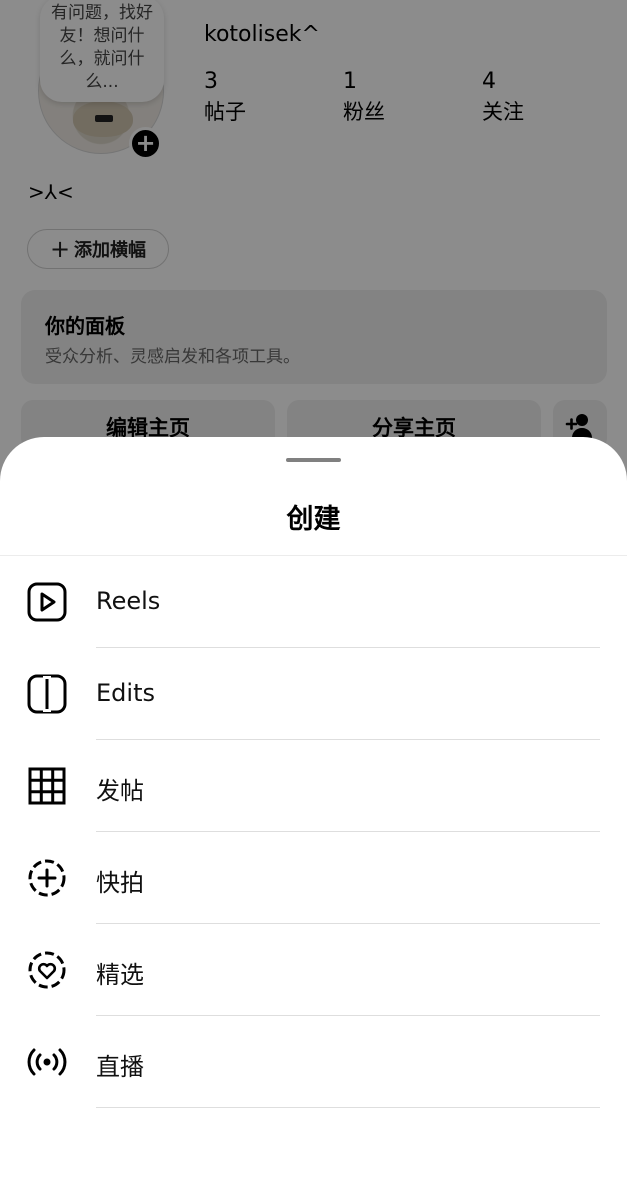  What do you see at coordinates (47, 878) in the screenshot?
I see `story-add-icon` at bounding box center [47, 878].